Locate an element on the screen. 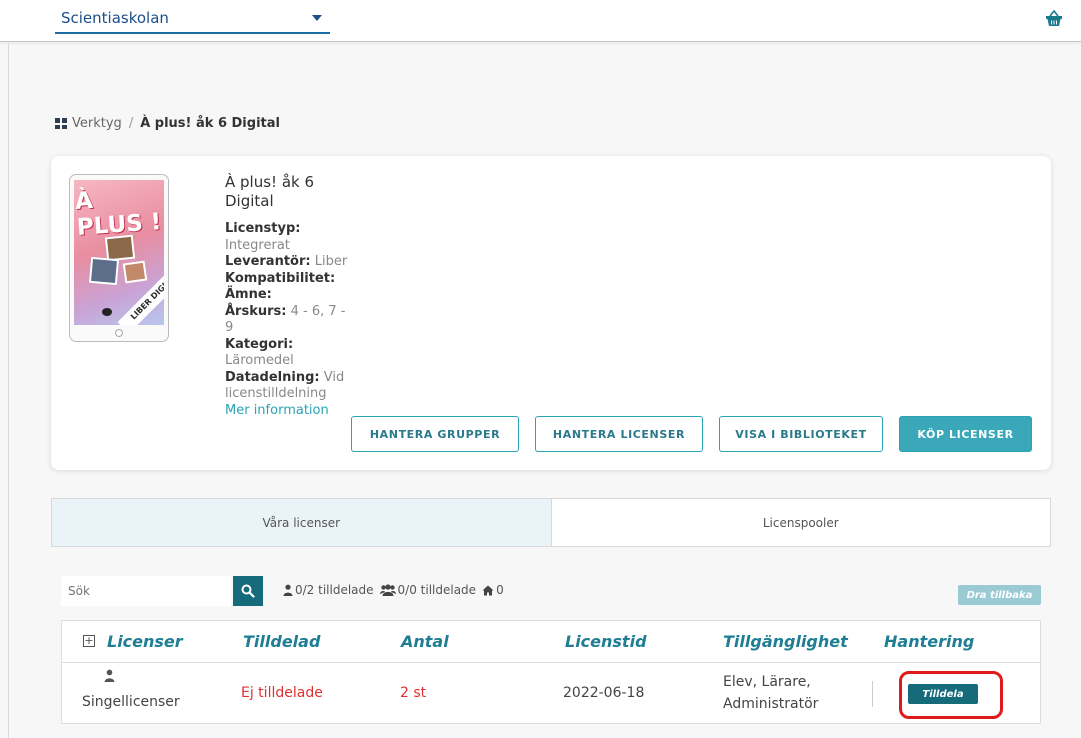 This screenshot has height=738, width=1081. highlight-annotation is located at coordinates (951, 695).